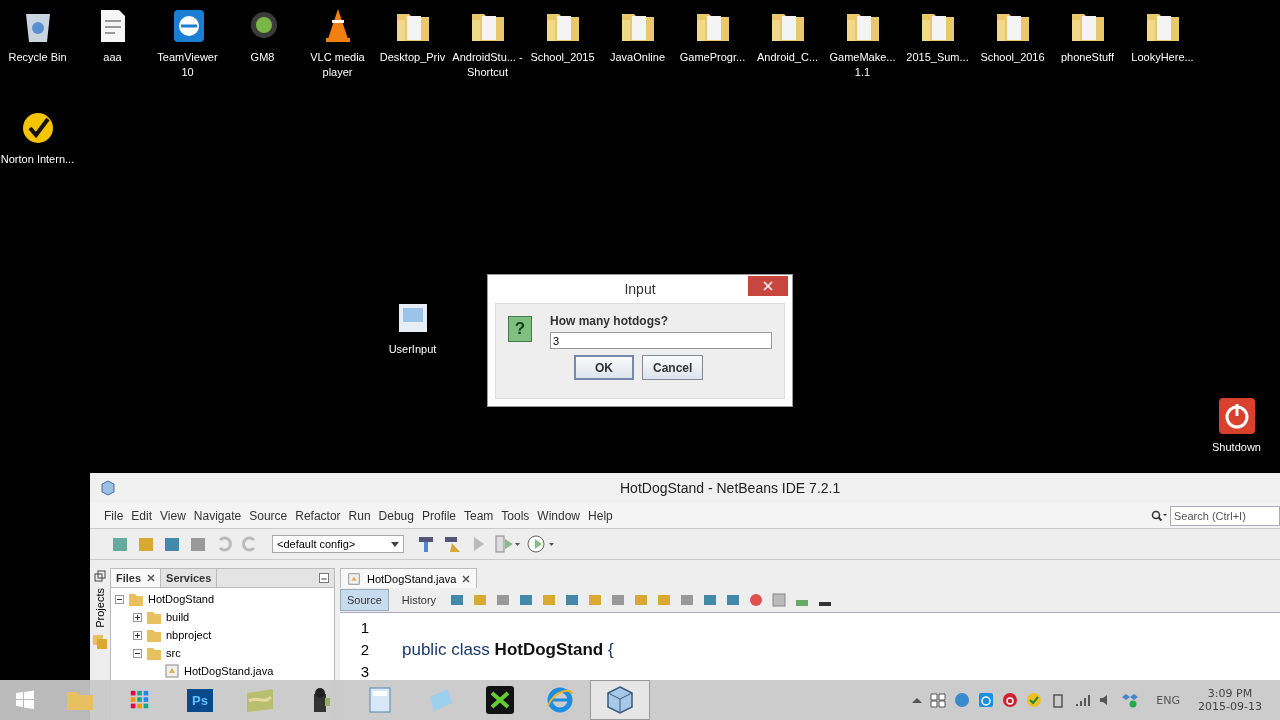 The height and width of the screenshot is (720, 1280). I want to click on menu-item: Source, so click(268, 515).